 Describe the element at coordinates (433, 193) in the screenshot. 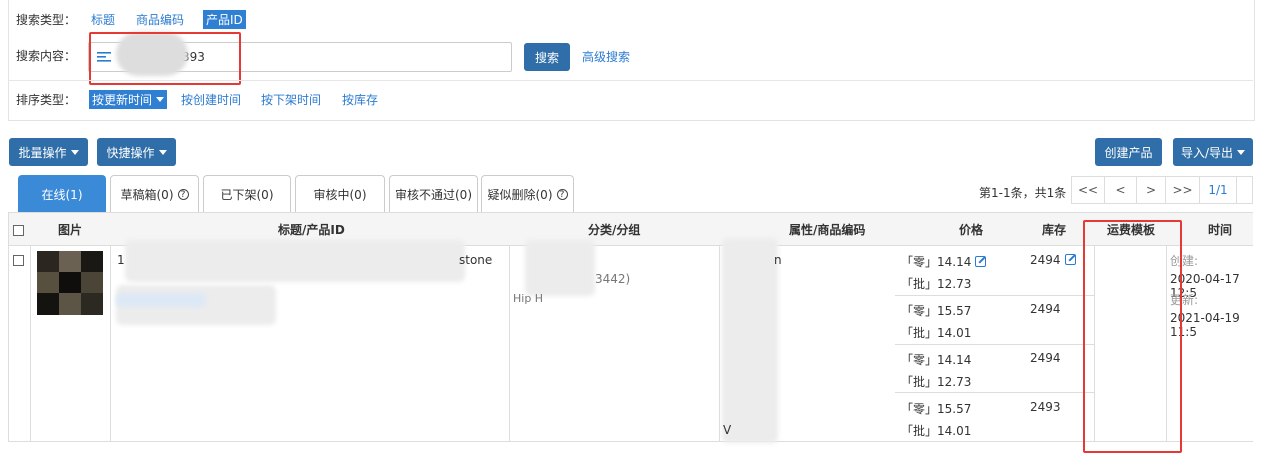

I see `tab-rejected: 审核不通过(0)` at that location.